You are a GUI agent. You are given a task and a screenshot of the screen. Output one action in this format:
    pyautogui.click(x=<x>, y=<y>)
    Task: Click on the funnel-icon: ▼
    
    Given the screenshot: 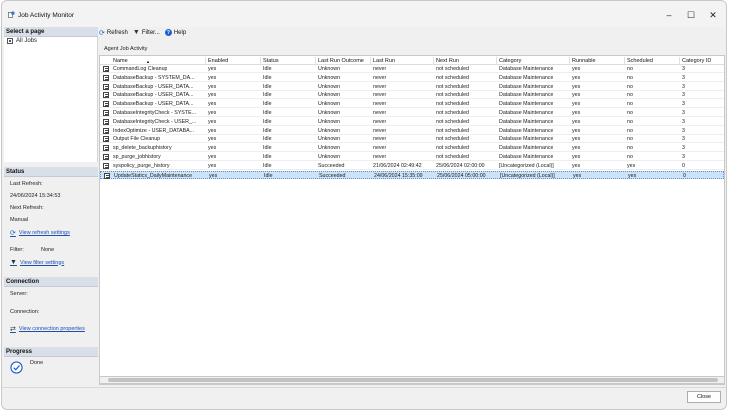 What is the action you would take?
    pyautogui.click(x=13, y=262)
    